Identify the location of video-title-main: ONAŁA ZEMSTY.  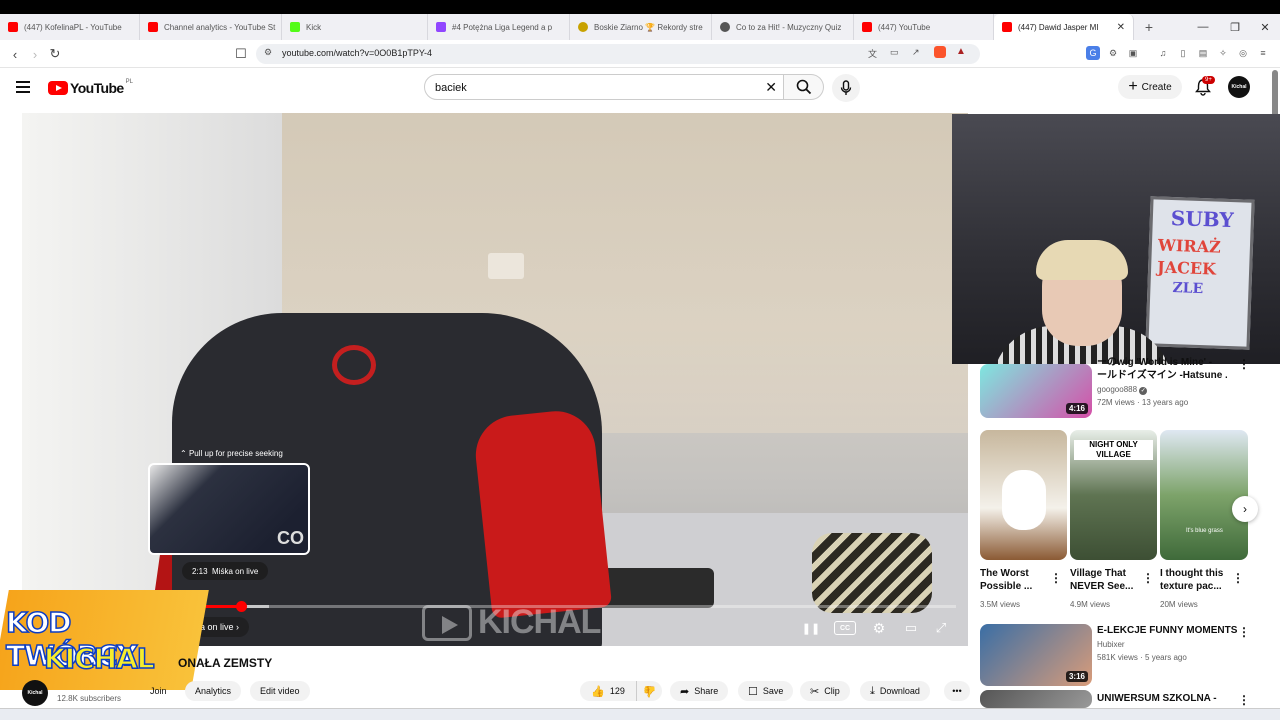
(225, 663).